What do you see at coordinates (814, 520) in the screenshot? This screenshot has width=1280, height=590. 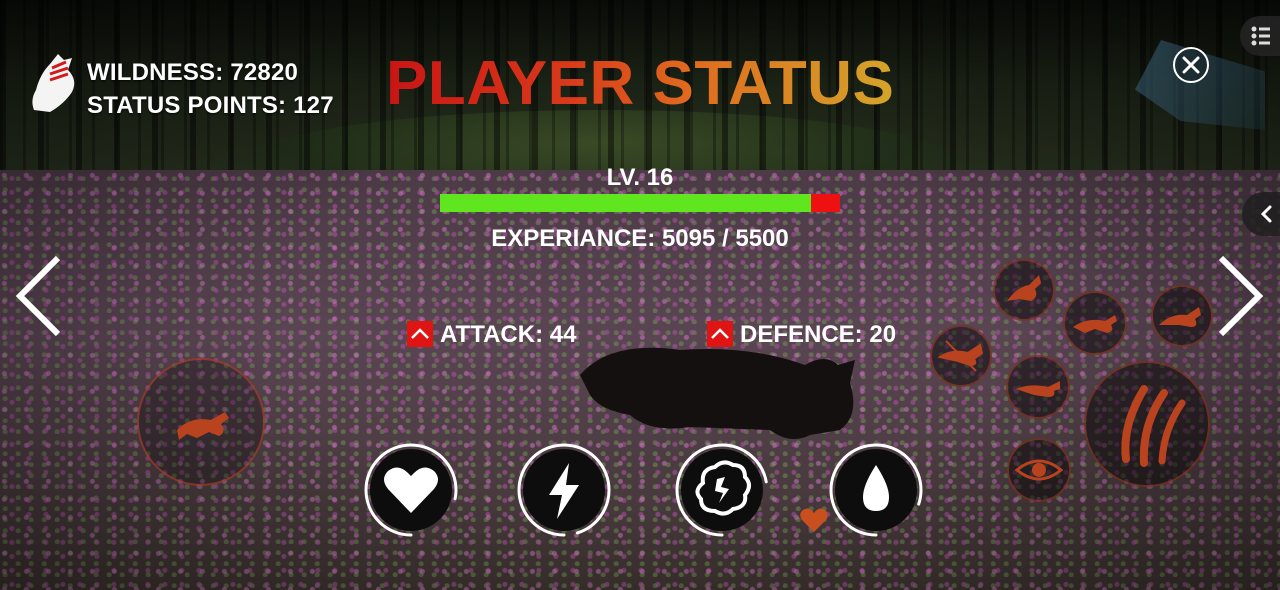 I see `small-heart-icon` at bounding box center [814, 520].